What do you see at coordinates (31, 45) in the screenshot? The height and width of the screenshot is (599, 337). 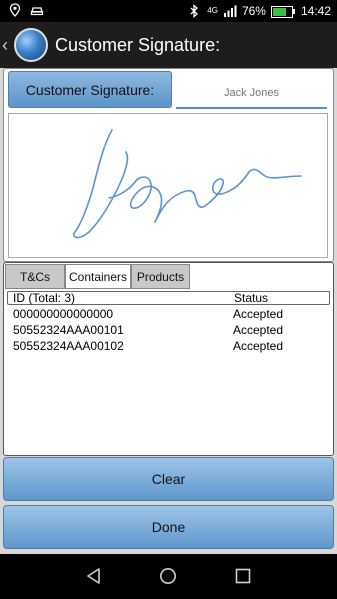 I see `app-logo` at bounding box center [31, 45].